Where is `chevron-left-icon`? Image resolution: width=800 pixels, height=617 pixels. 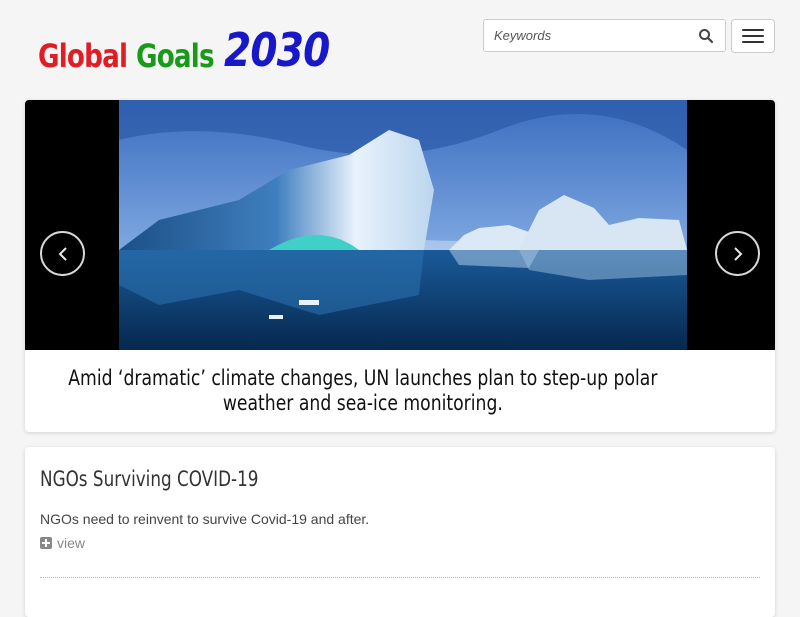 chevron-left-icon is located at coordinates (62, 253).